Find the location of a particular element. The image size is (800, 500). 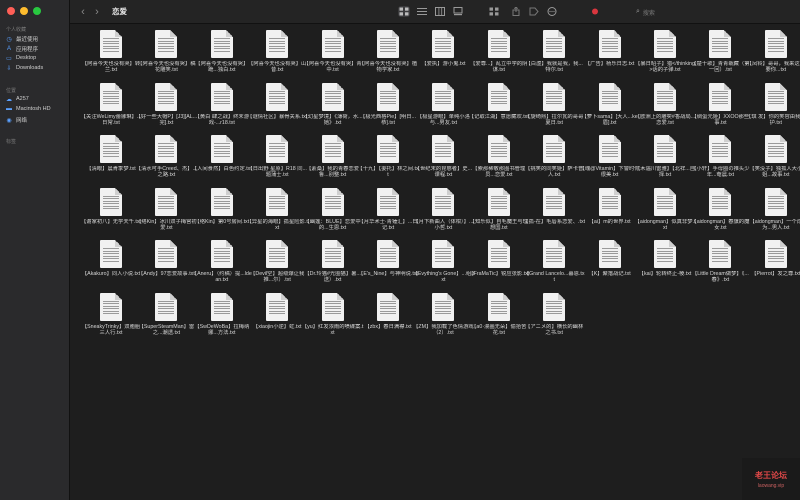

file-item: 【阿喜今天也没有哭】稿花雕笑.txt is located at coordinates (166, 56).